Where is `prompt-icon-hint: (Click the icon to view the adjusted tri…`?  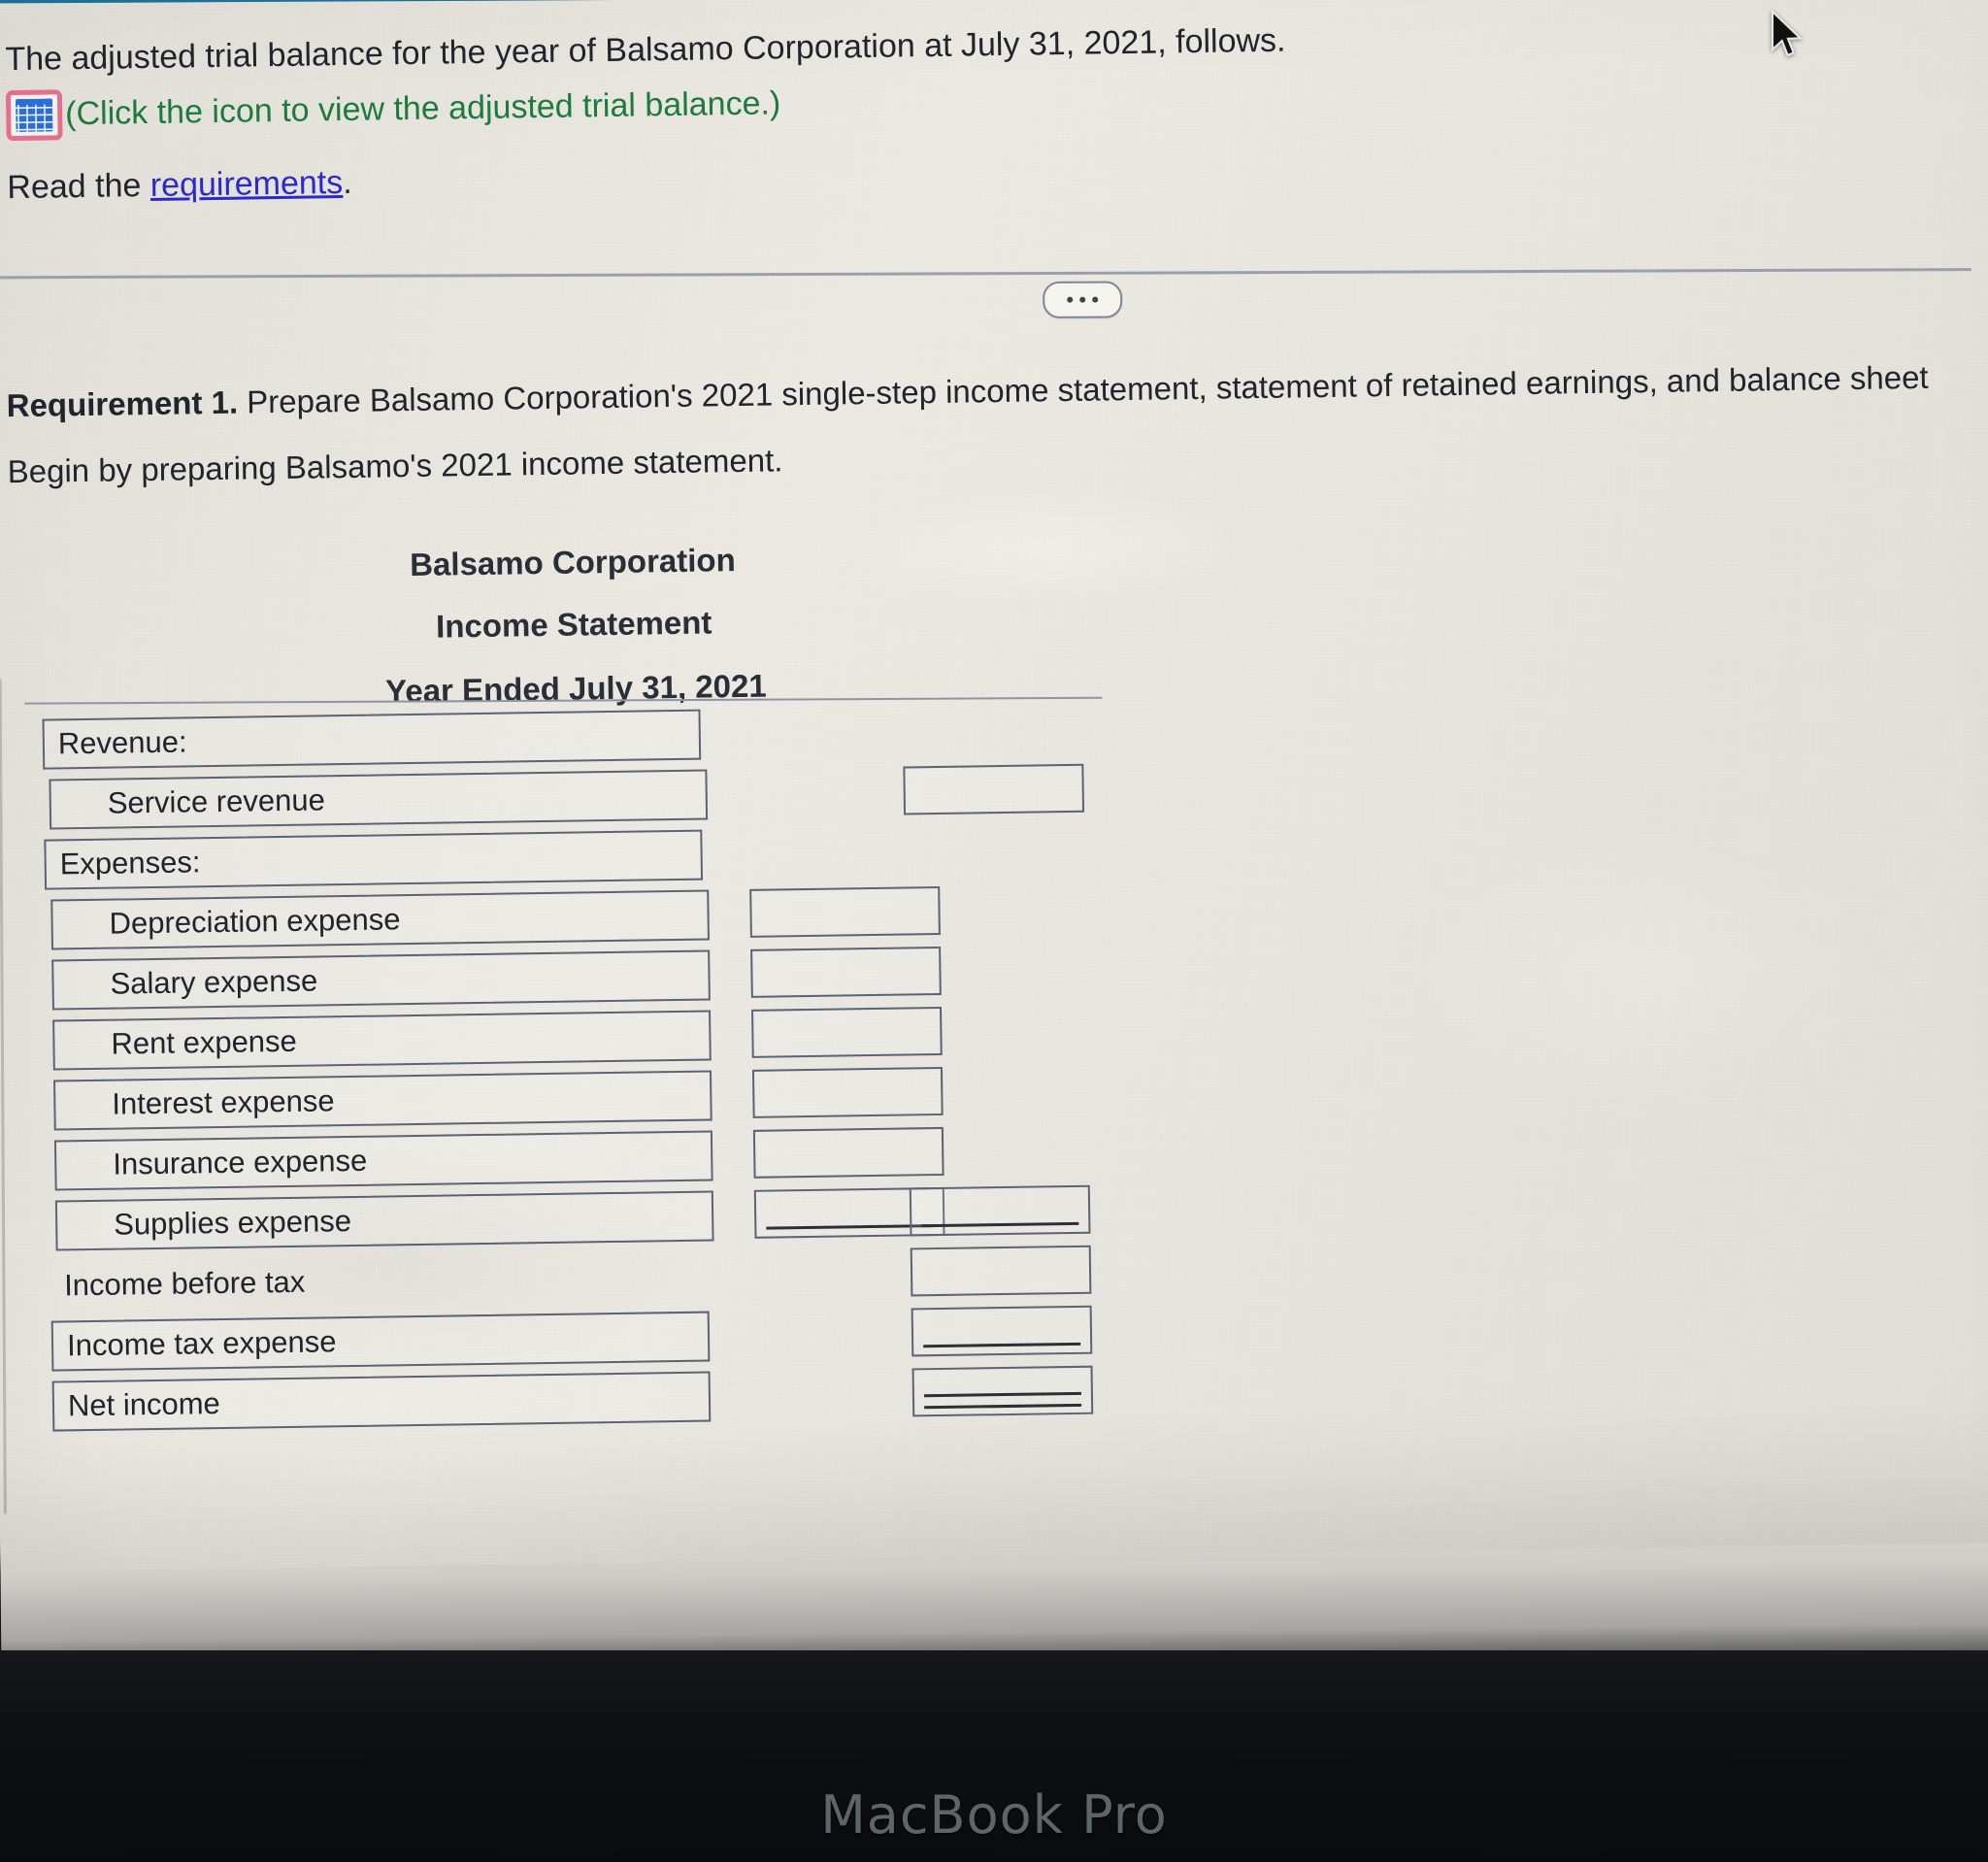 prompt-icon-hint: (Click the icon to view the adjusted tri… is located at coordinates (423, 108).